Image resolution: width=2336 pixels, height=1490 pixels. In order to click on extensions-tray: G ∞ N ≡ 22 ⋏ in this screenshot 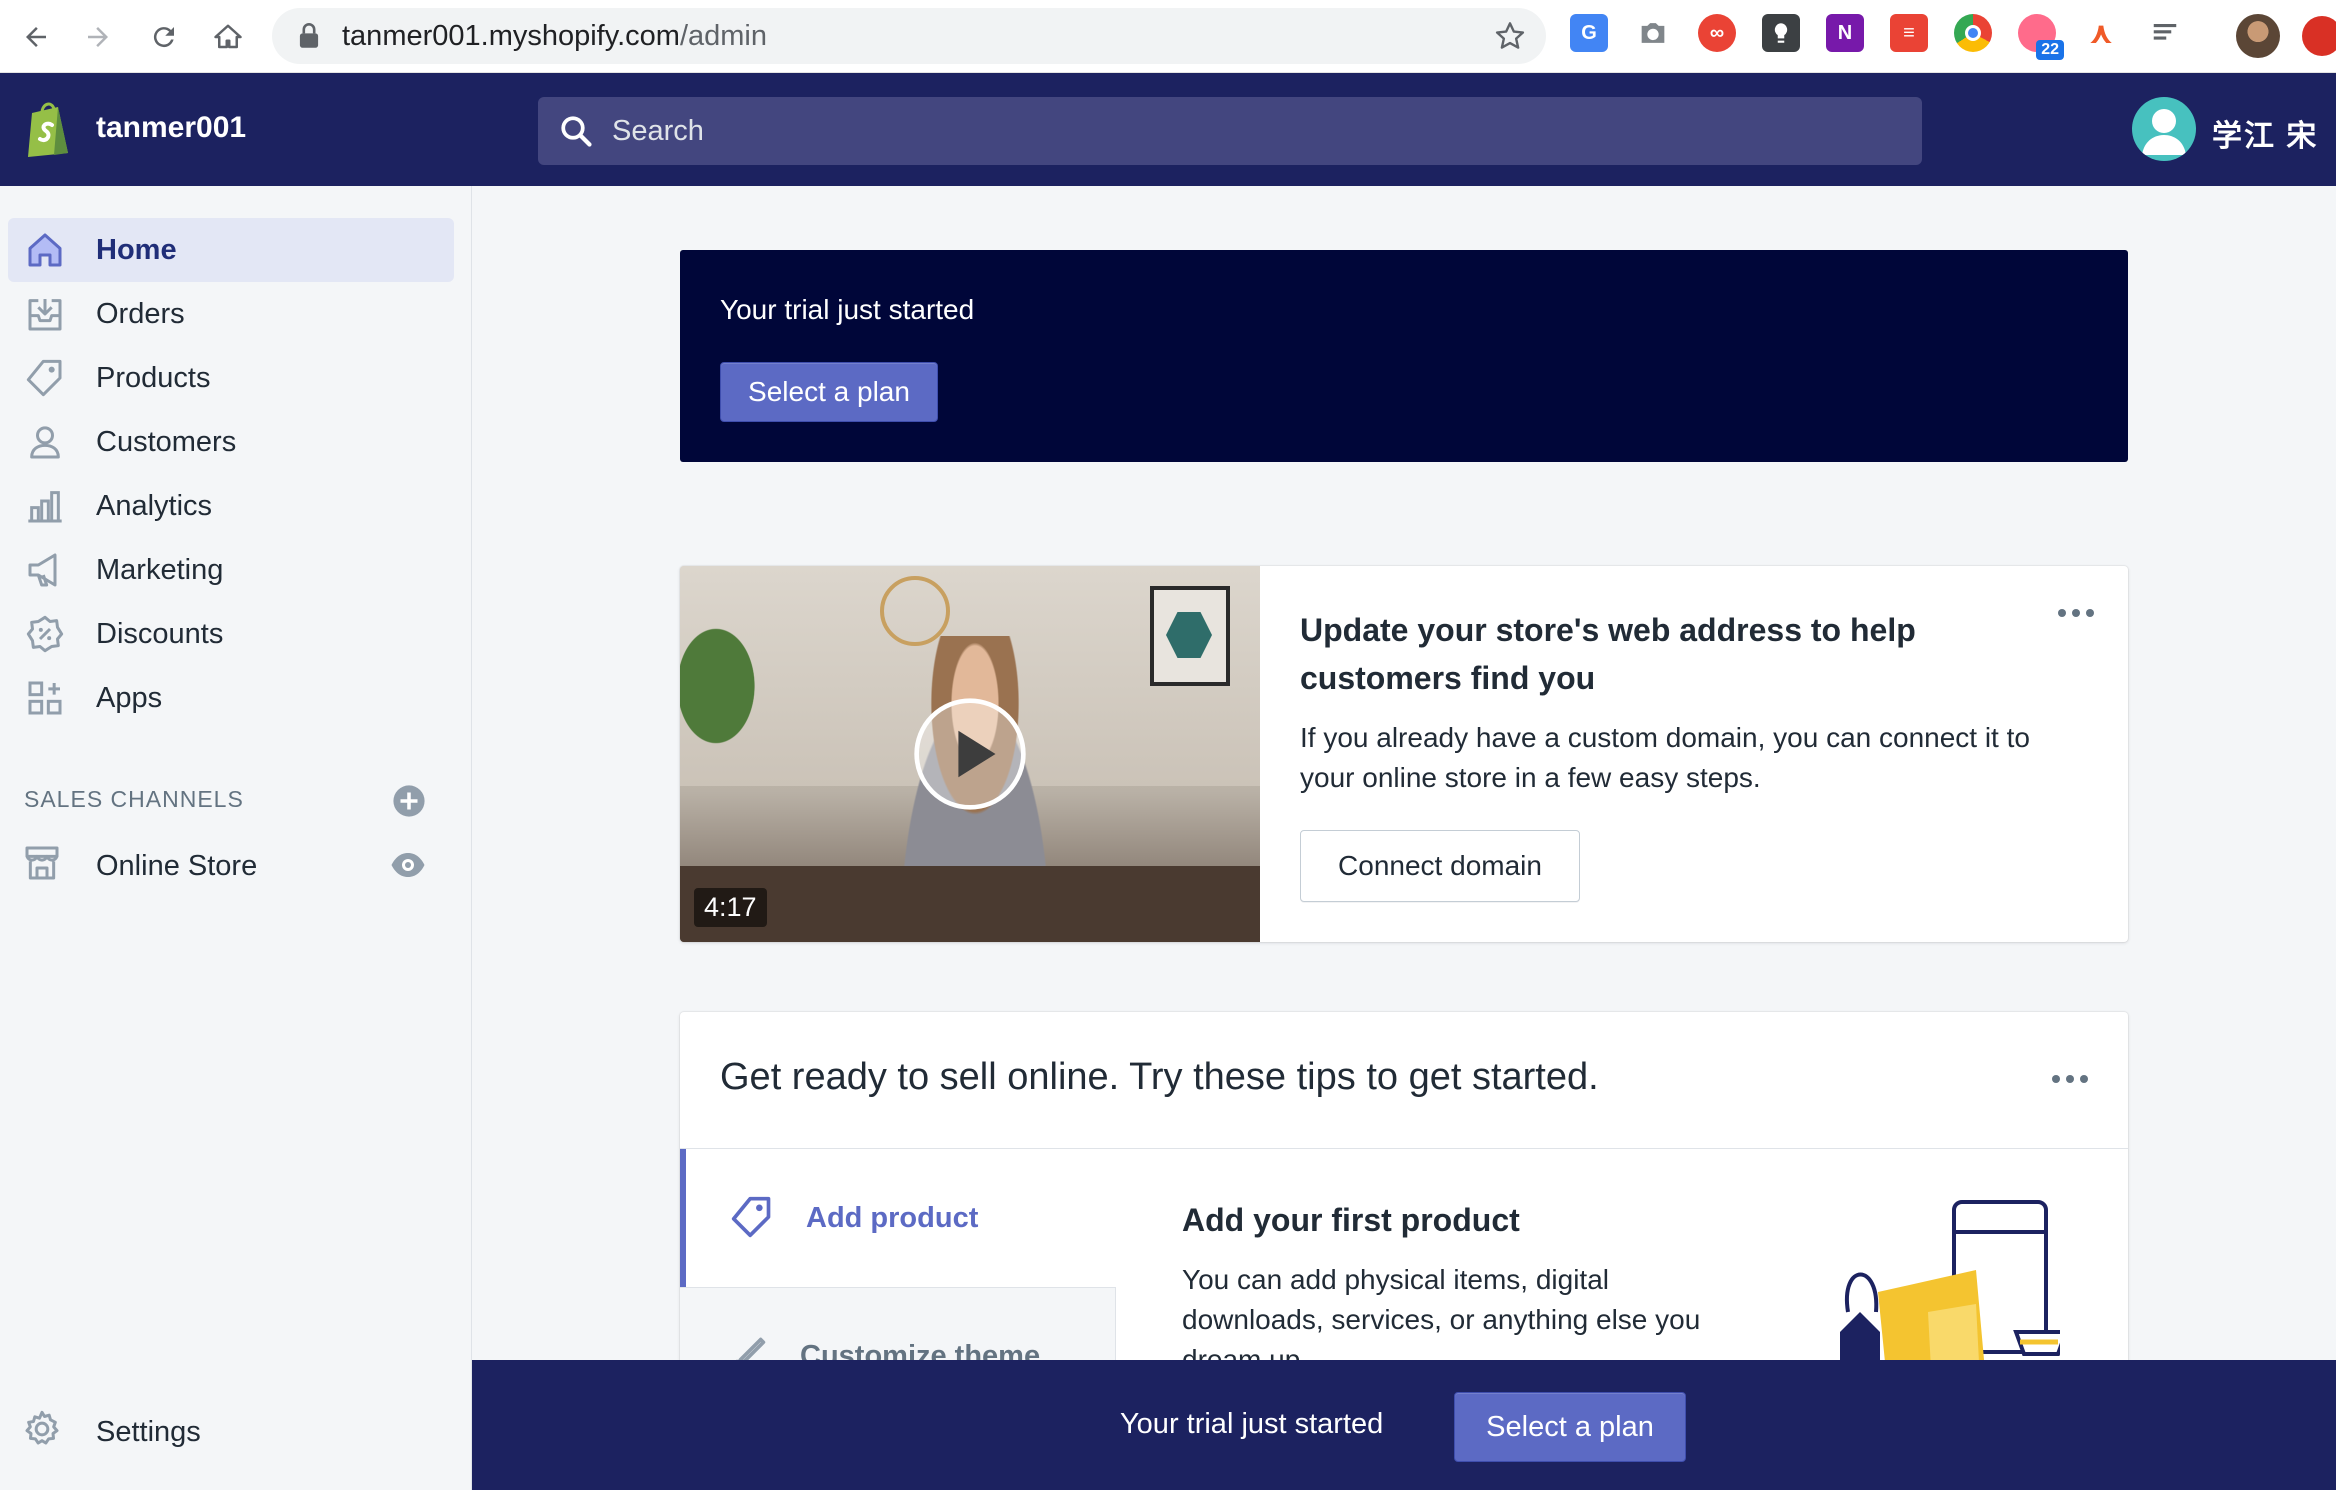, I will do `click(1877, 37)`.